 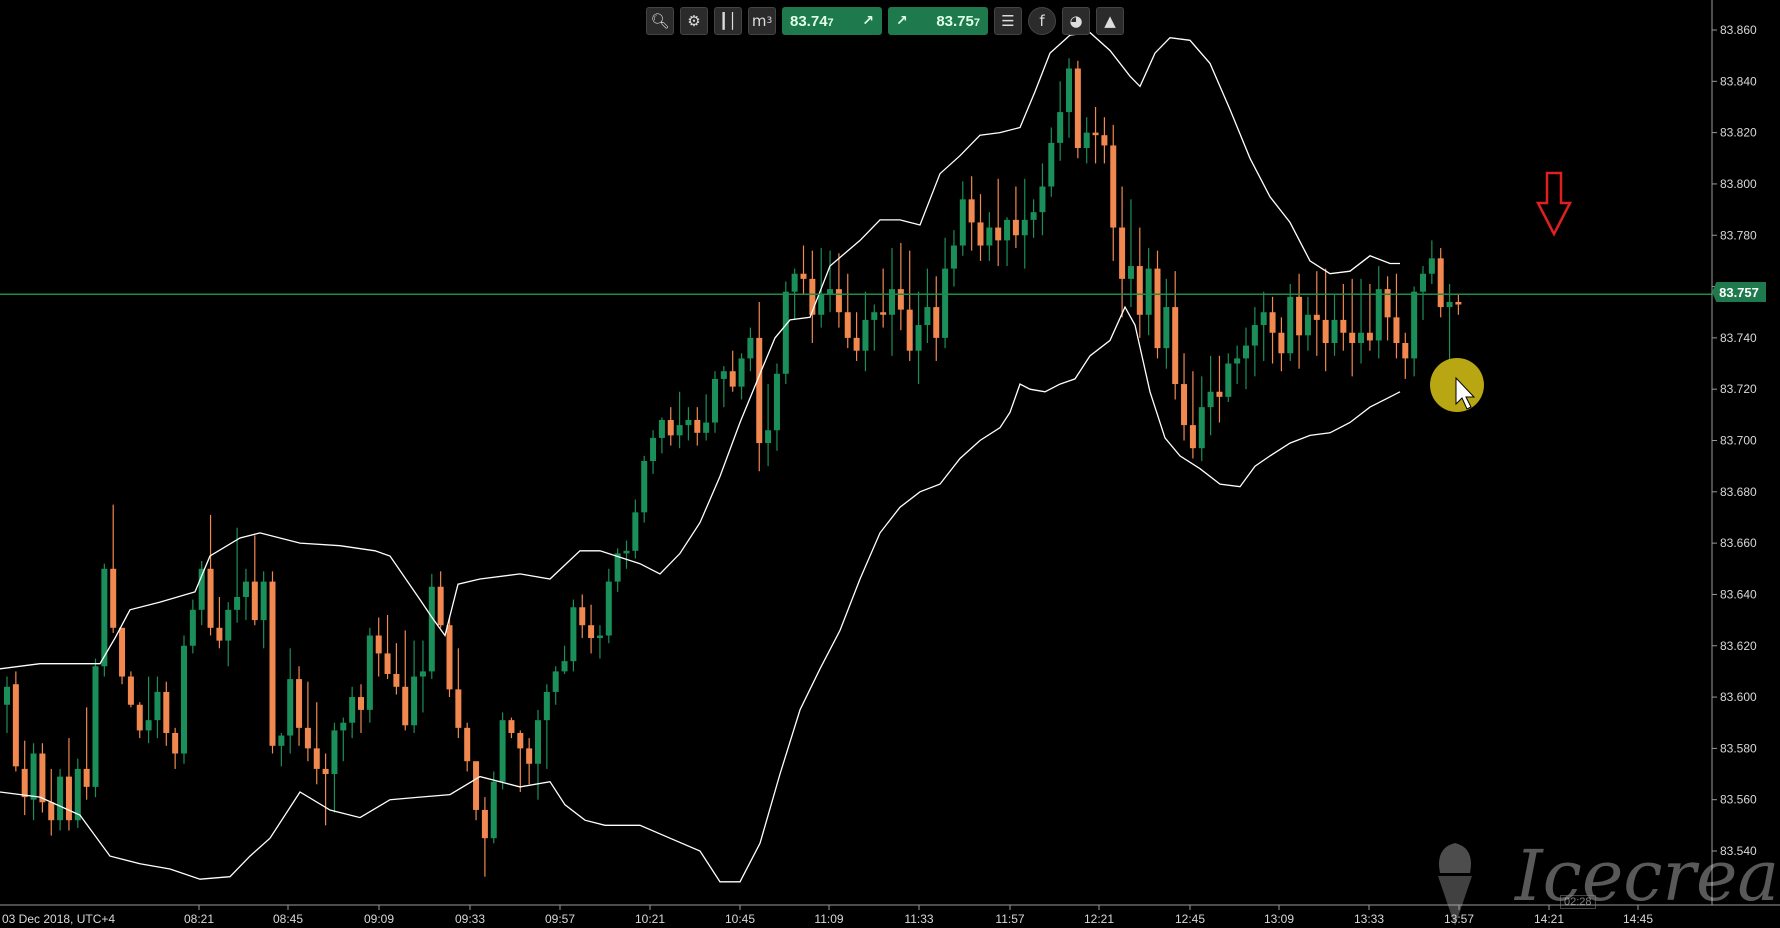 What do you see at coordinates (1110, 21) in the screenshot?
I see `triangle-icon: ▲` at bounding box center [1110, 21].